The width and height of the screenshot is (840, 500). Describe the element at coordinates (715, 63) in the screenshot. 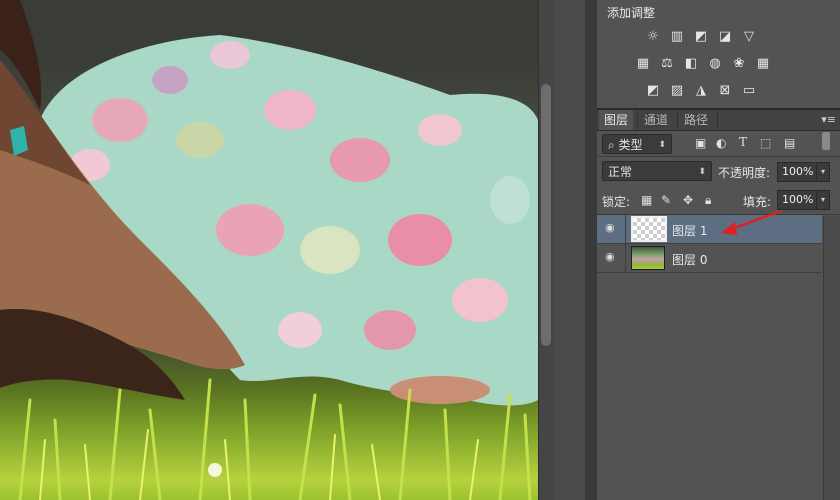

I see `photo-filter-icon: ◍` at that location.